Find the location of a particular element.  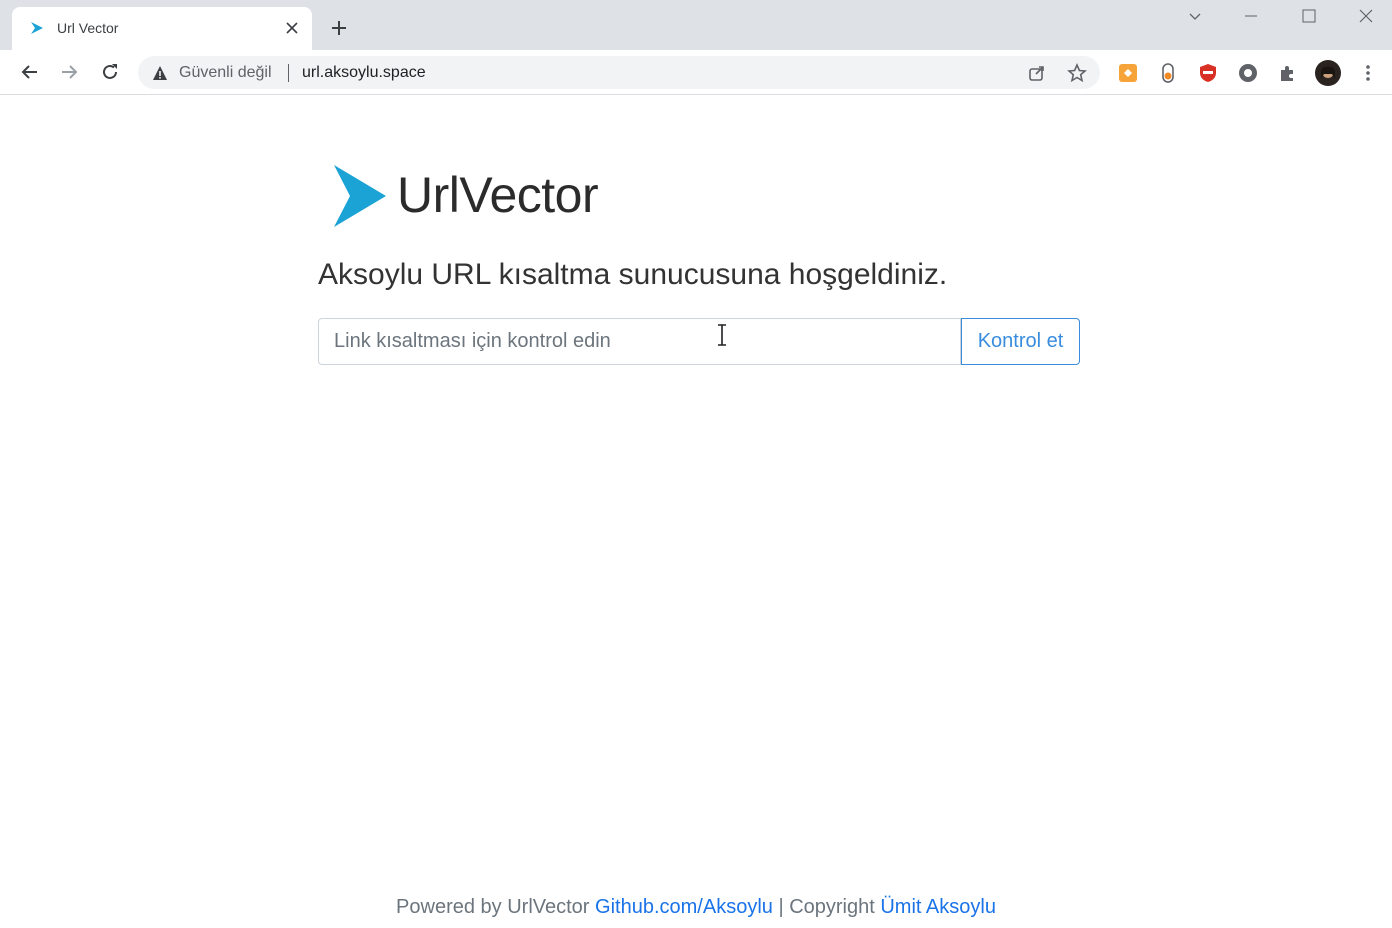

menu-icon is located at coordinates (1368, 73).